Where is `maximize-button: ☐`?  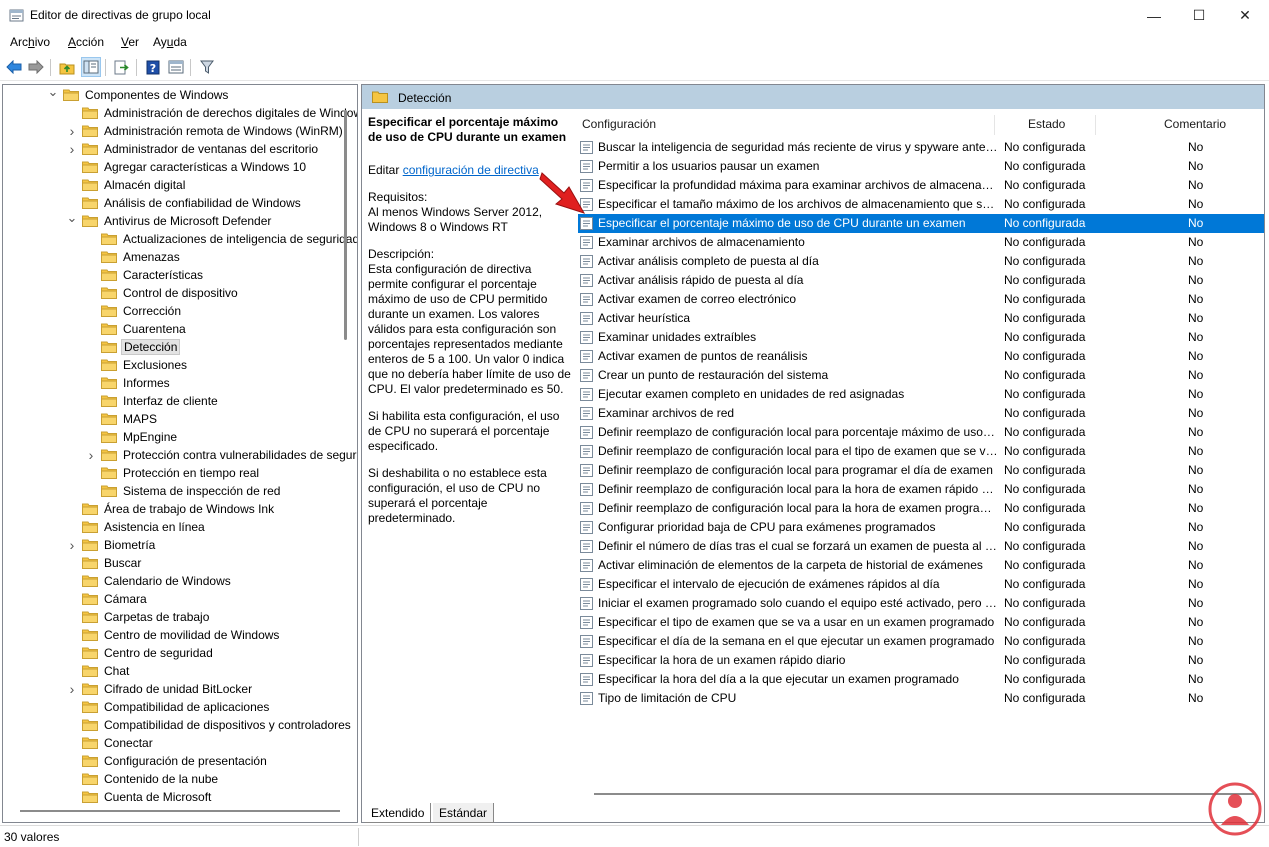
maximize-button: ☐ is located at coordinates (1199, 15).